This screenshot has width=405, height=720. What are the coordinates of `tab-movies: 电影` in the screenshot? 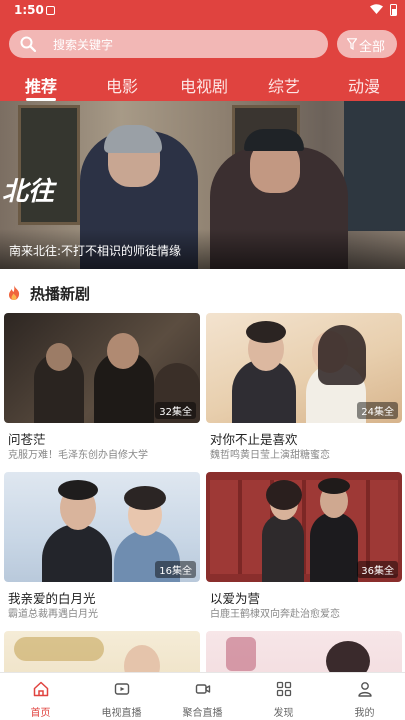 It's located at (122, 85).